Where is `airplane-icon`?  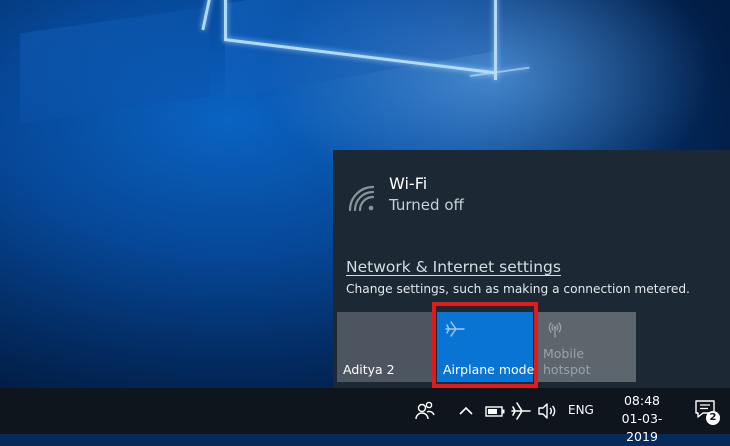 airplane-icon is located at coordinates (521, 411).